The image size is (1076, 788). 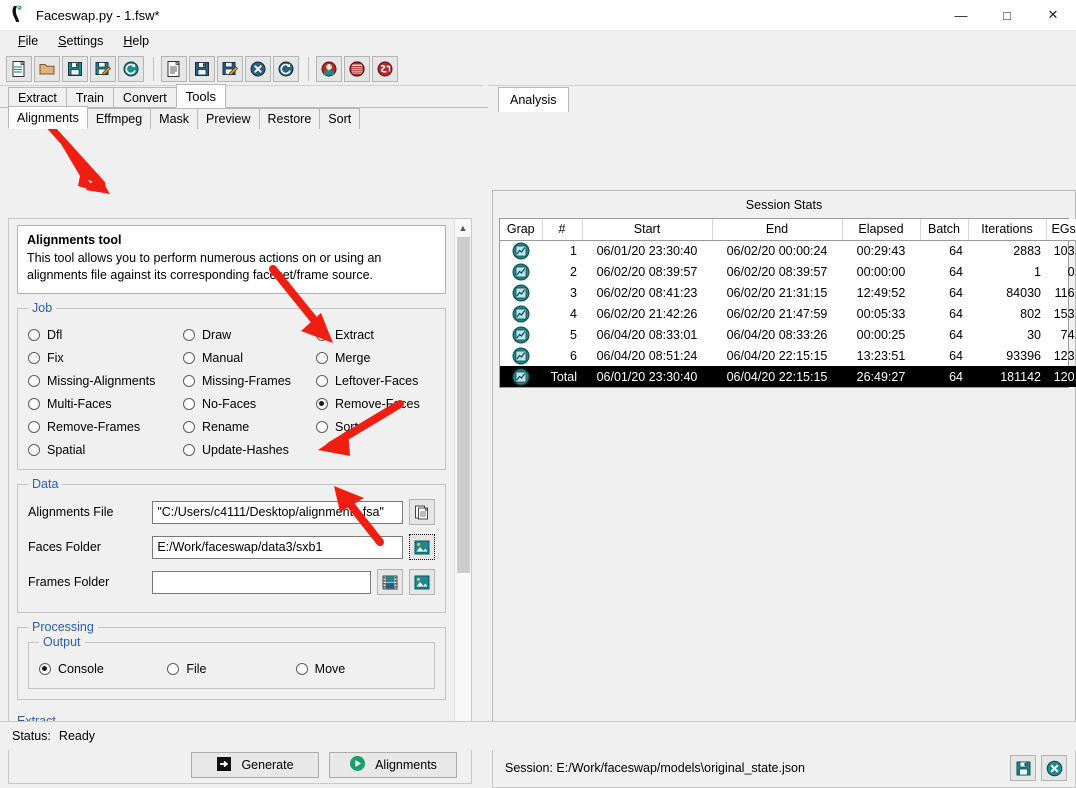 What do you see at coordinates (249, 380) in the screenshot?
I see `job-option-missing-frames: Missing-Frames` at bounding box center [249, 380].